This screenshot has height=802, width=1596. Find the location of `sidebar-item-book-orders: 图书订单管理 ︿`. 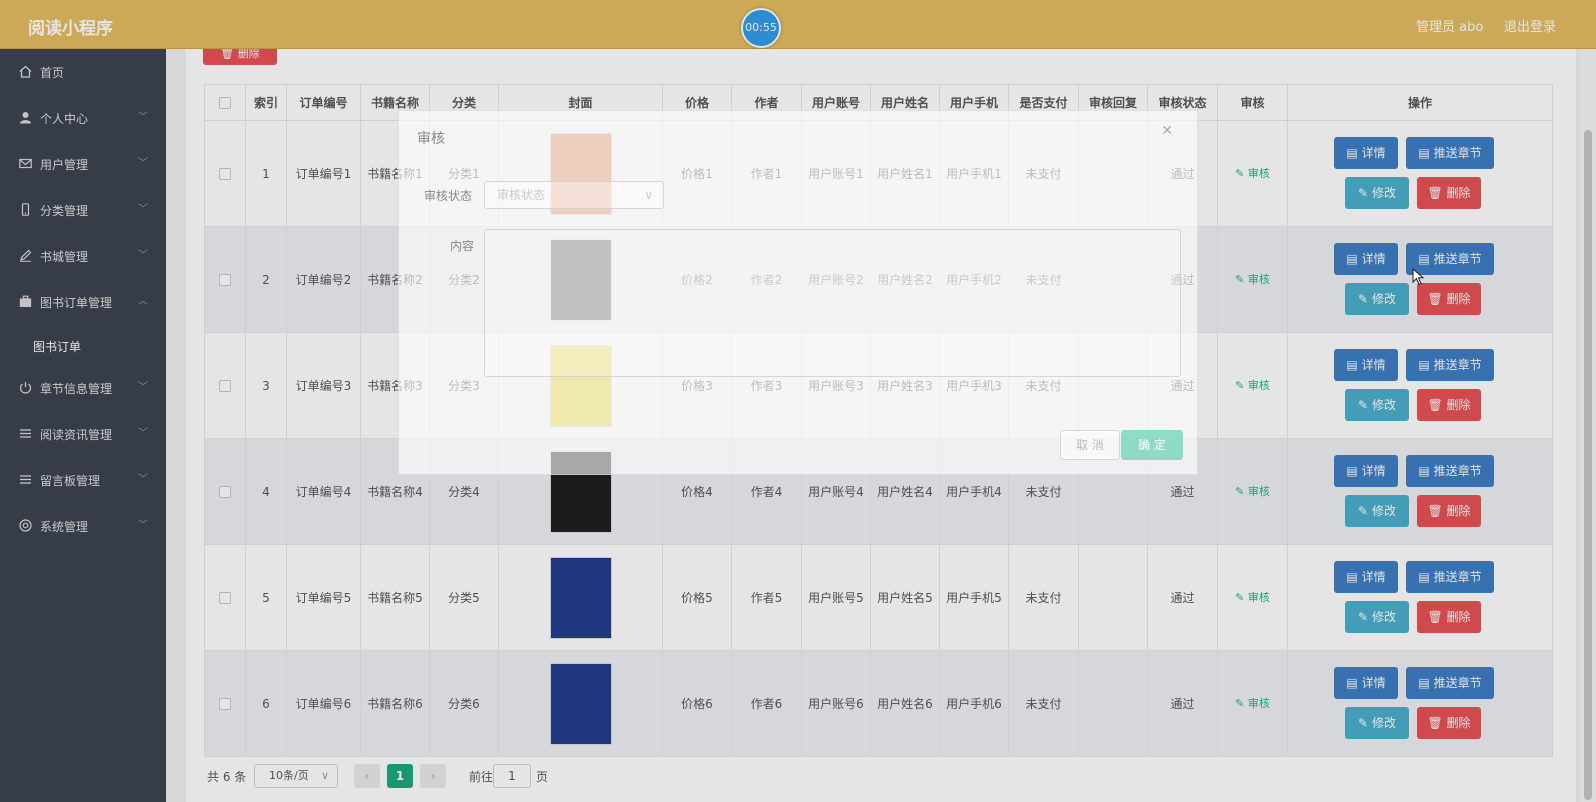

sidebar-item-book-orders: 图书订单管理 ︿ is located at coordinates (83, 302).